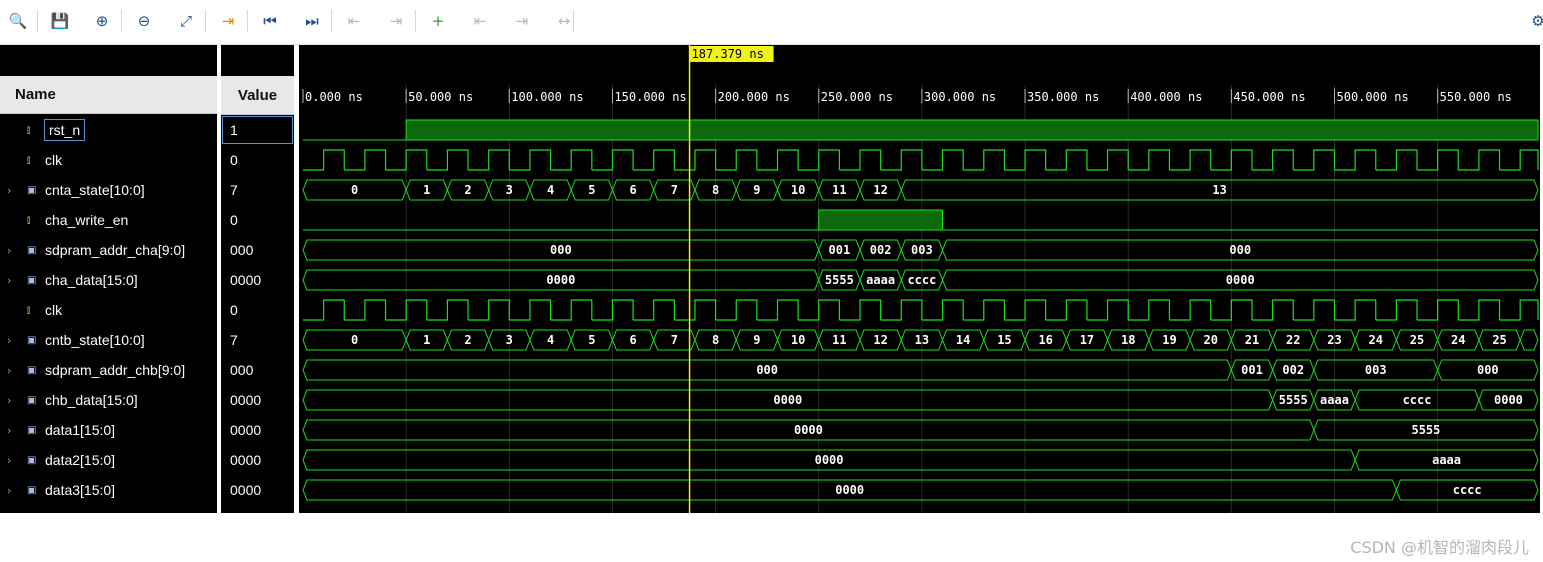 Image resolution: width=1543 pixels, height=562 pixels. Describe the element at coordinates (54, 160) in the screenshot. I see `signal-name: clk` at that location.